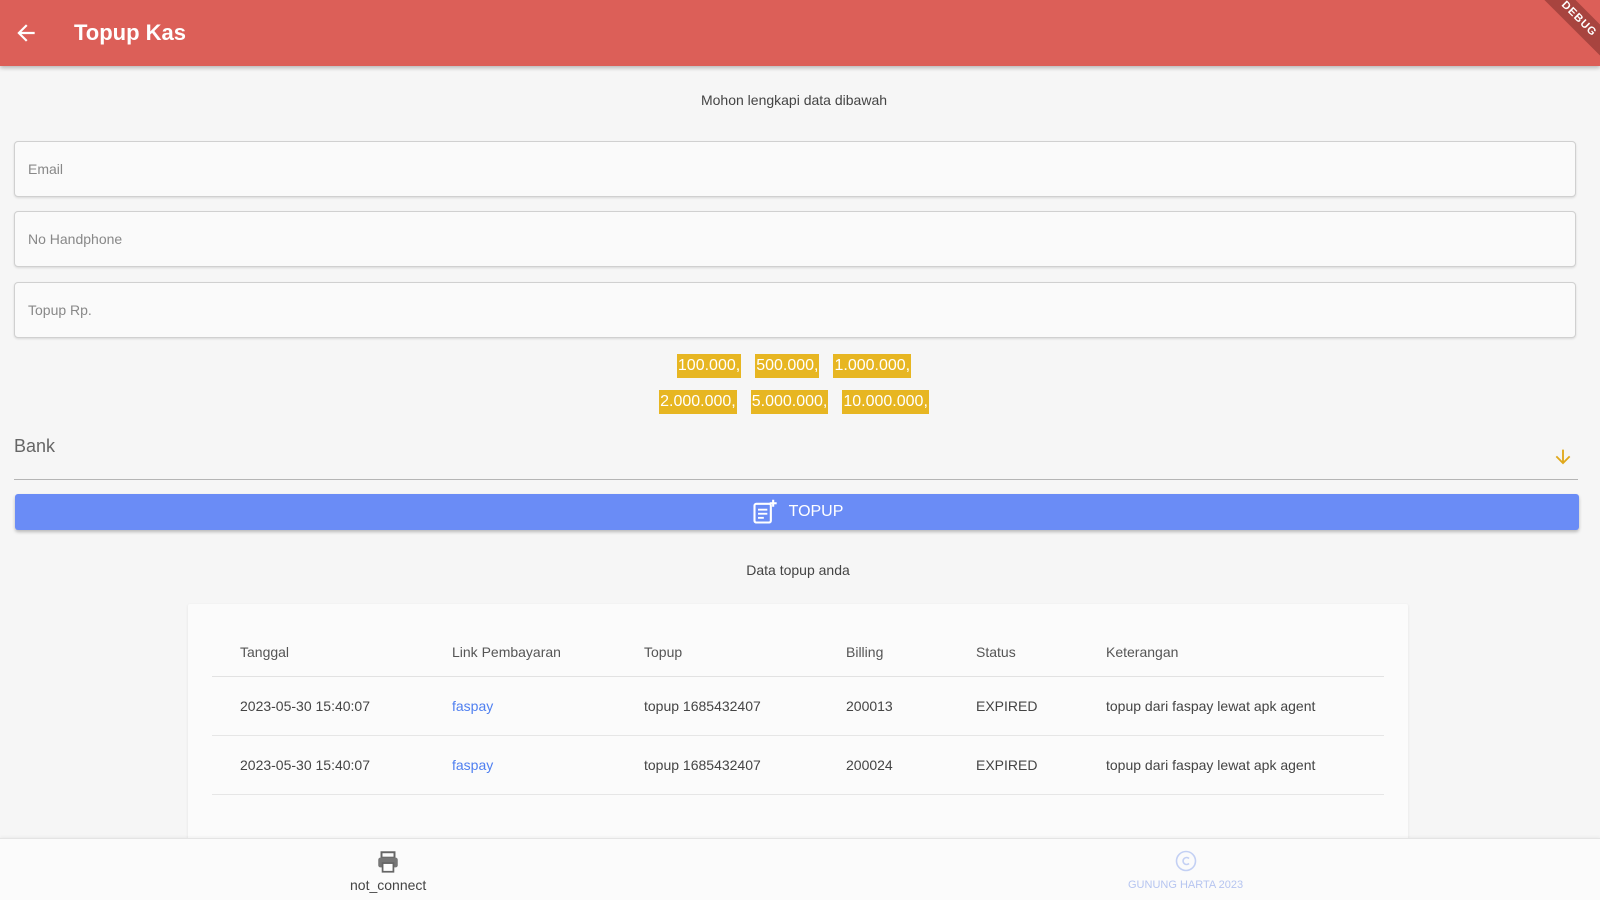  Describe the element at coordinates (1186, 885) in the screenshot. I see `copyright-label: GUNUNG HARTA 2023` at that location.